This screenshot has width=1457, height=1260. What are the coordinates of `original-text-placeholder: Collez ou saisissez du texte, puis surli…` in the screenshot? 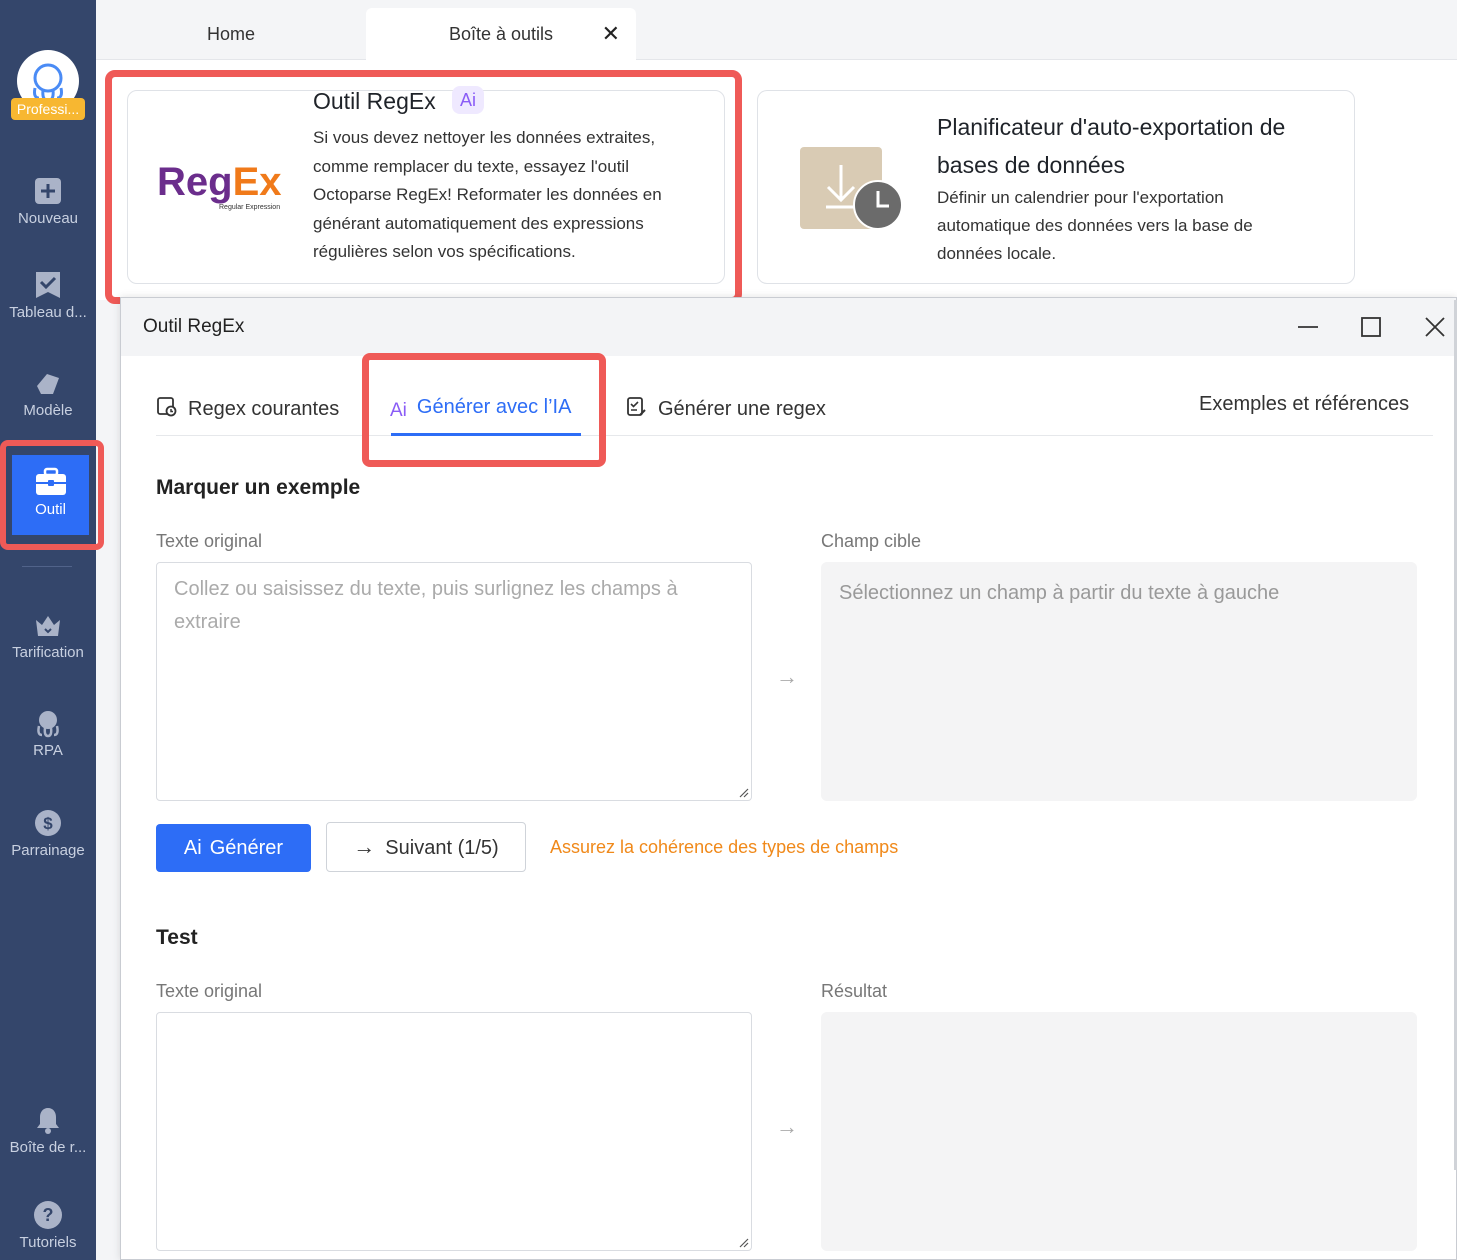 It's located at (426, 605).